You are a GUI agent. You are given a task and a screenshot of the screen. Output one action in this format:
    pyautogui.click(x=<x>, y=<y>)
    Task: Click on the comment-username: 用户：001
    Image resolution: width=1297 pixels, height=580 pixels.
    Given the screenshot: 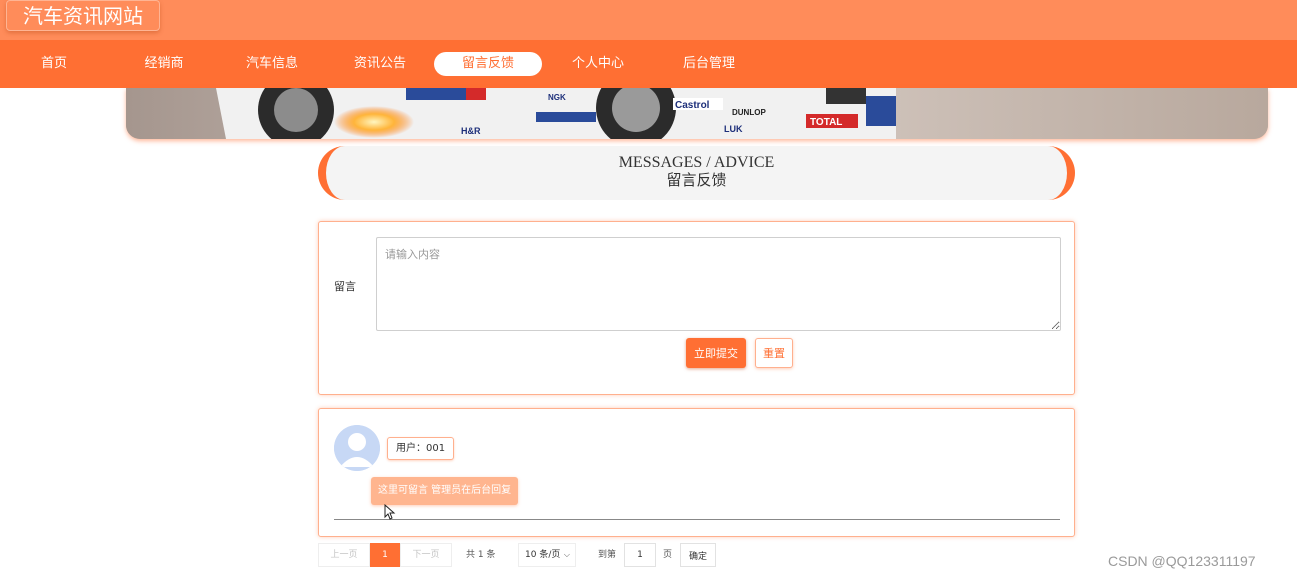 What is the action you would take?
    pyautogui.click(x=421, y=448)
    